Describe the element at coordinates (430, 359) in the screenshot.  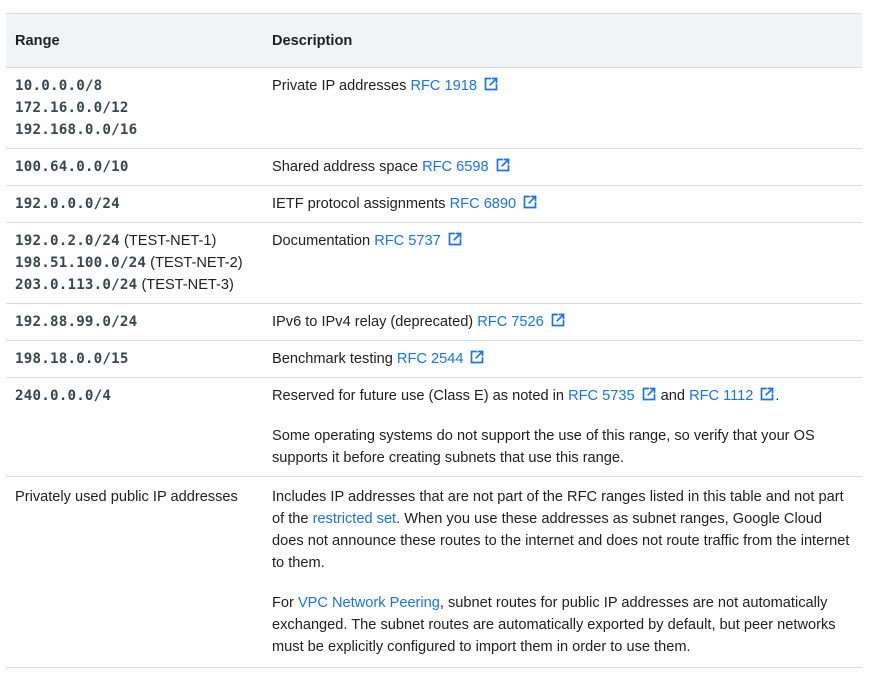
I see `rfc-link: RFC 2544` at that location.